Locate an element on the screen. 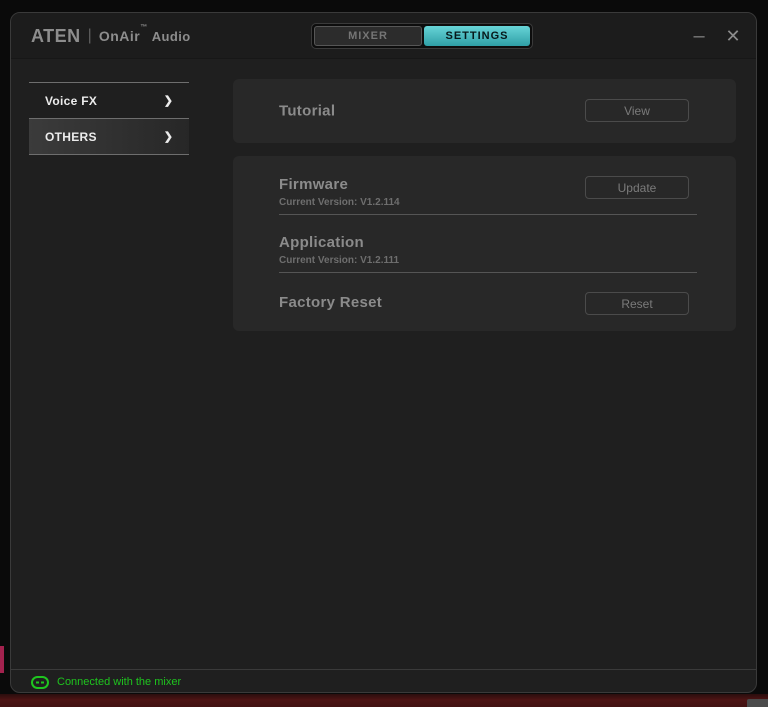 The width and height of the screenshot is (768, 707). update-button: Update is located at coordinates (637, 187).